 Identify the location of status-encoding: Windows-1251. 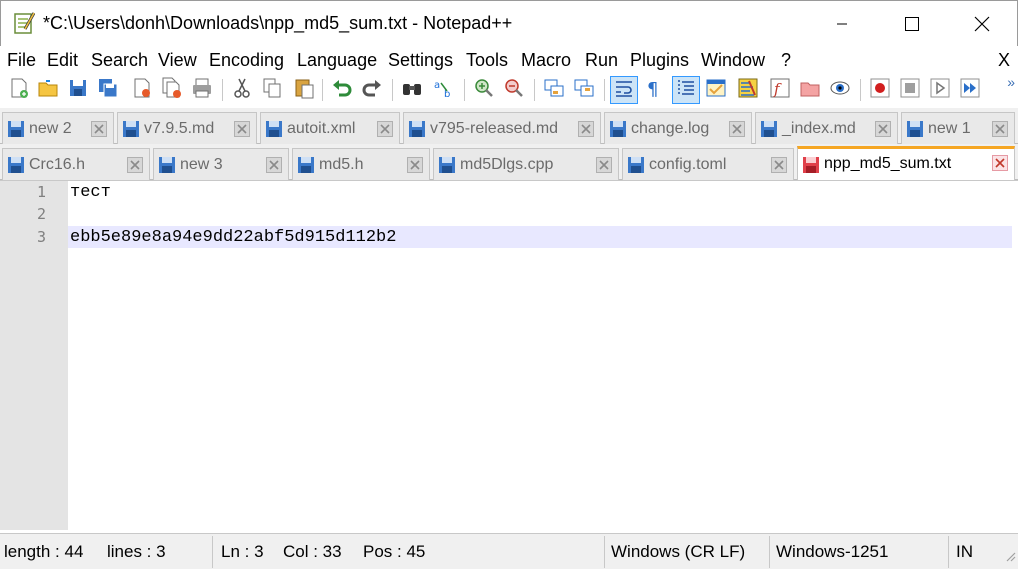
(832, 552).